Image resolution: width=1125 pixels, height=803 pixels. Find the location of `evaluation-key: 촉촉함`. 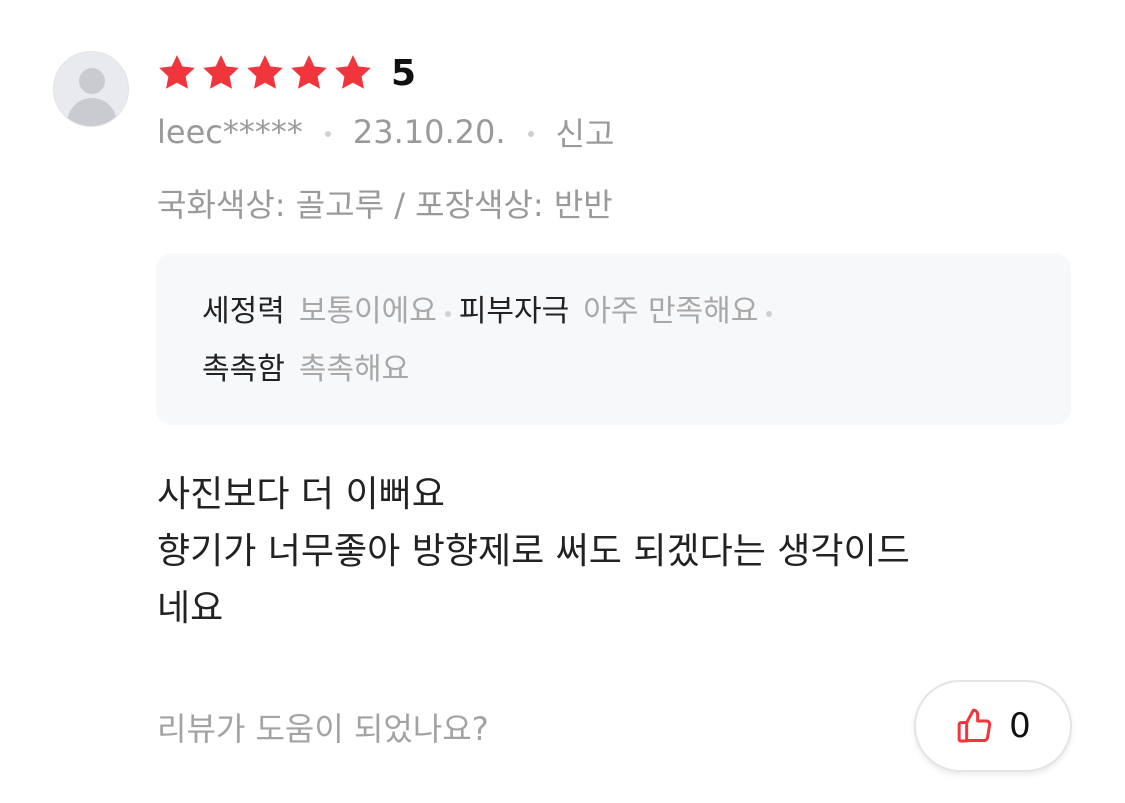

evaluation-key: 촉촉함 is located at coordinates (243, 369).